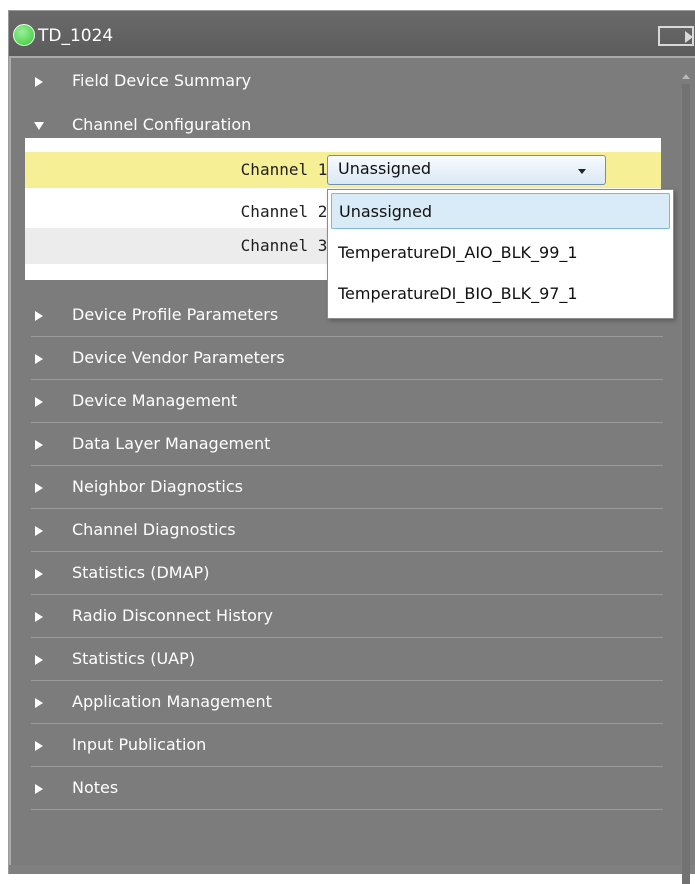  I want to click on play-arrow-icon, so click(689, 37).